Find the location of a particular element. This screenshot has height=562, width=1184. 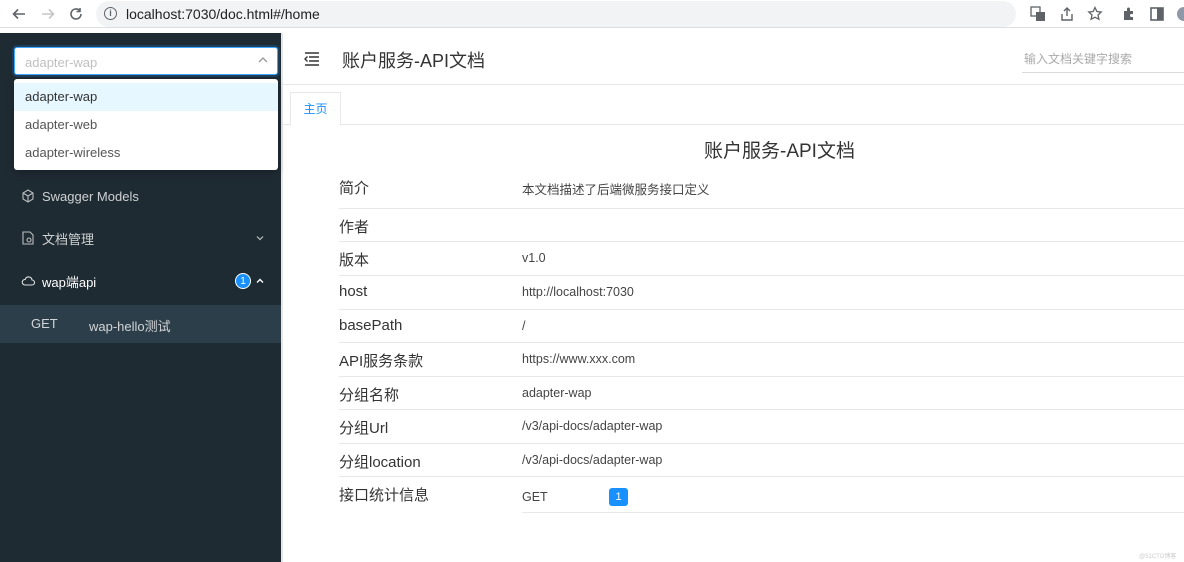

api-item-wap-hello: GET wap-hello测试 is located at coordinates (140, 324).